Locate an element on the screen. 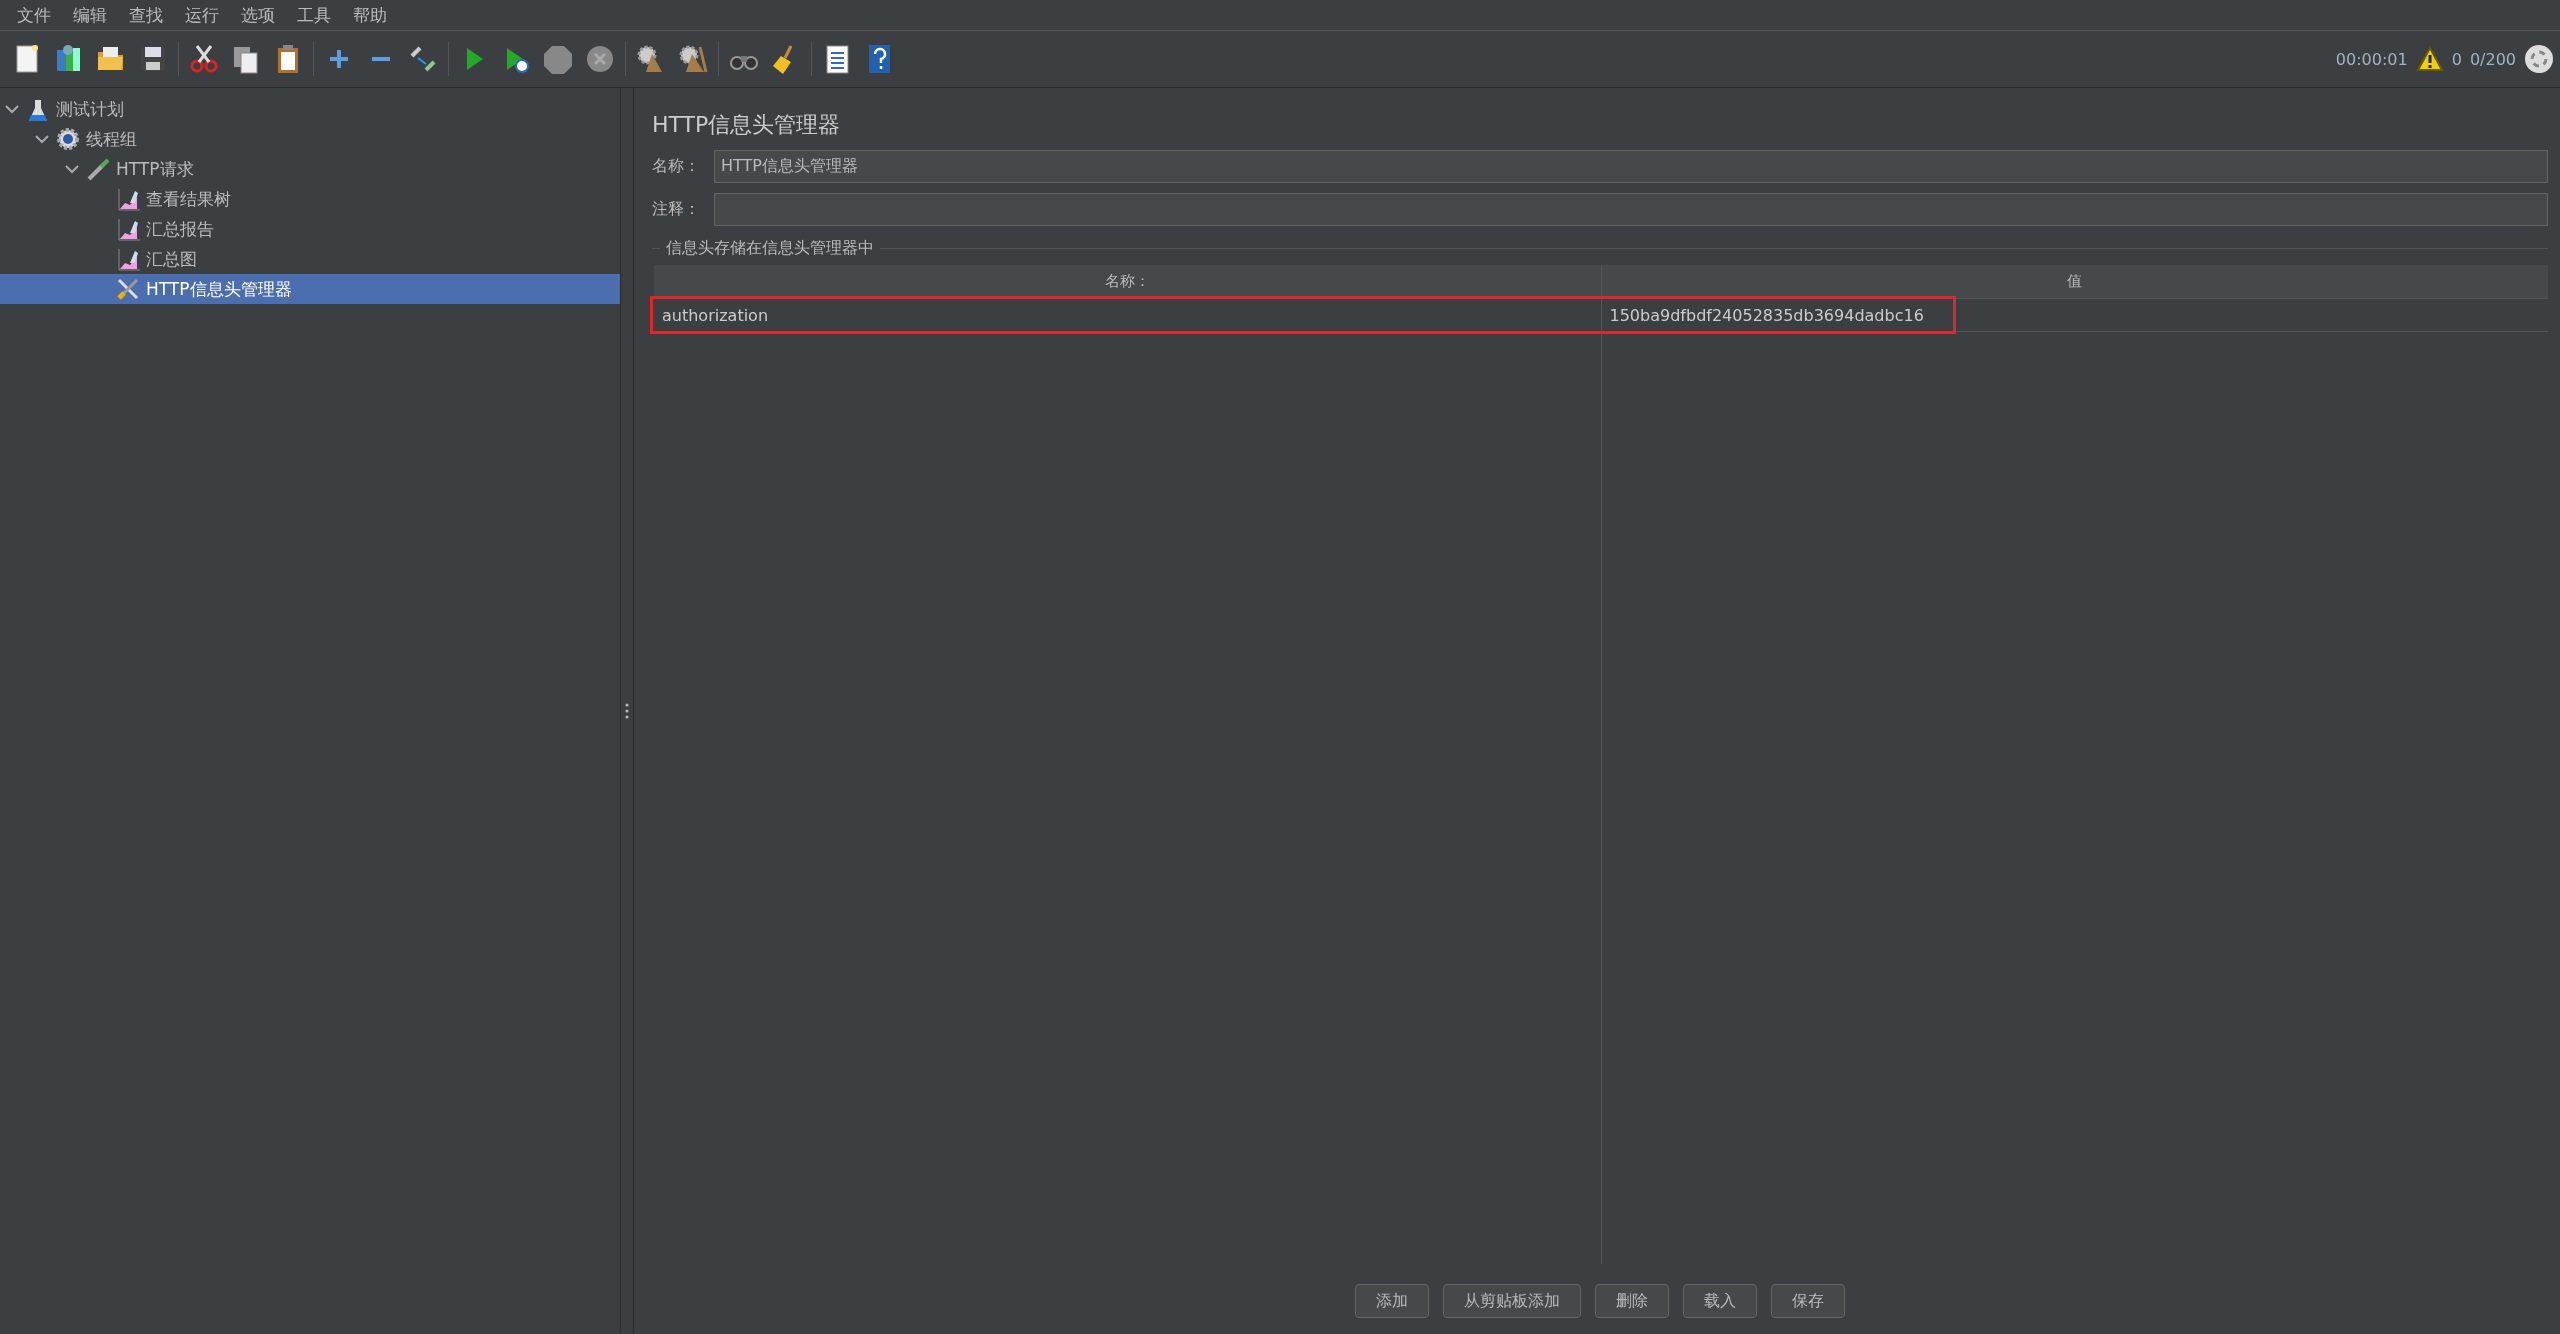  column-header: 值 is located at coordinates (2074, 282).